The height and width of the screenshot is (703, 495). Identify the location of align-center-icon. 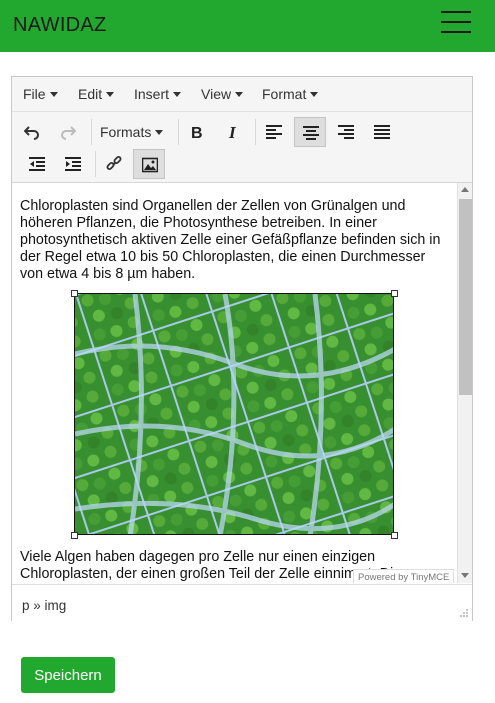
(311, 133).